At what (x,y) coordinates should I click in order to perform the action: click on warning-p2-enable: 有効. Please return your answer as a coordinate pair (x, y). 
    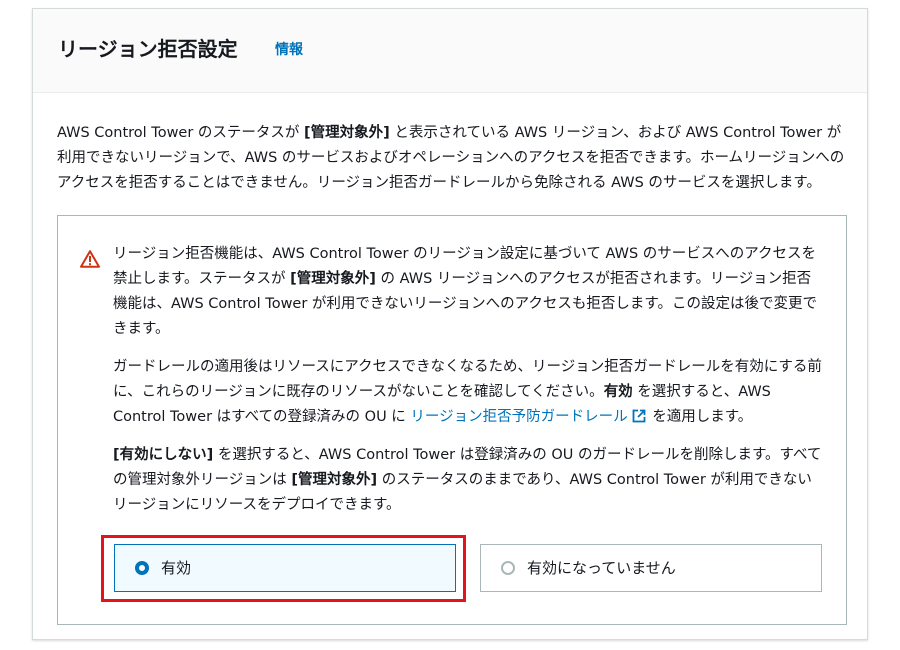
    Looking at the image, I should click on (618, 392).